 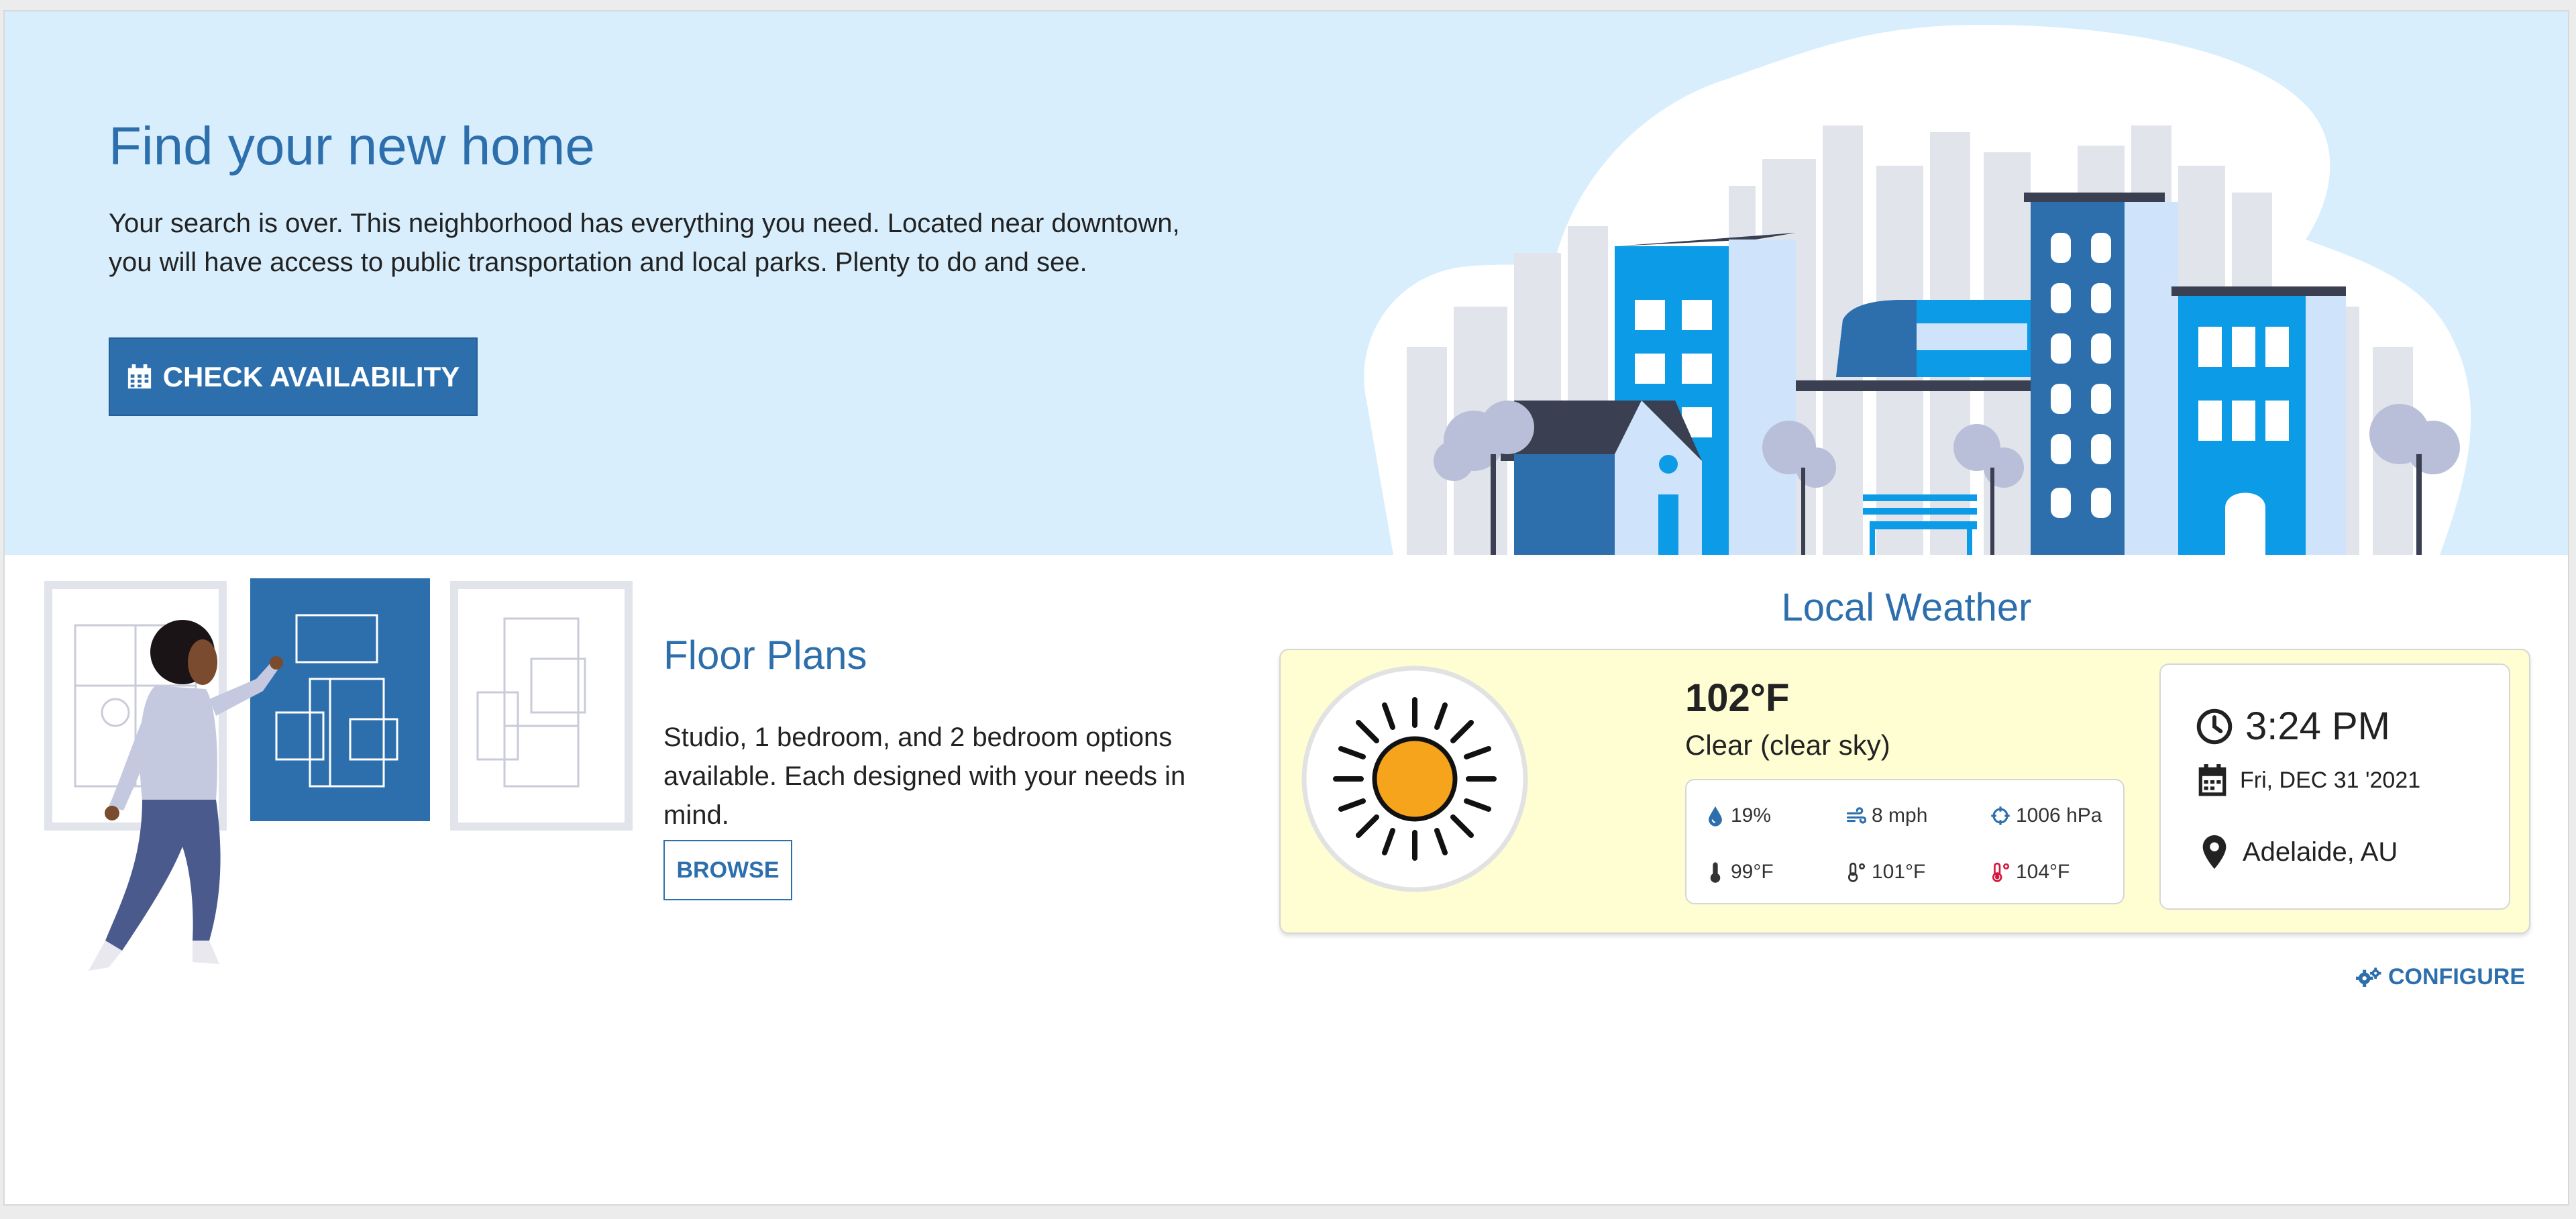 What do you see at coordinates (311, 376) in the screenshot?
I see `check-availability-label: CHECK AVAILABILITY` at bounding box center [311, 376].